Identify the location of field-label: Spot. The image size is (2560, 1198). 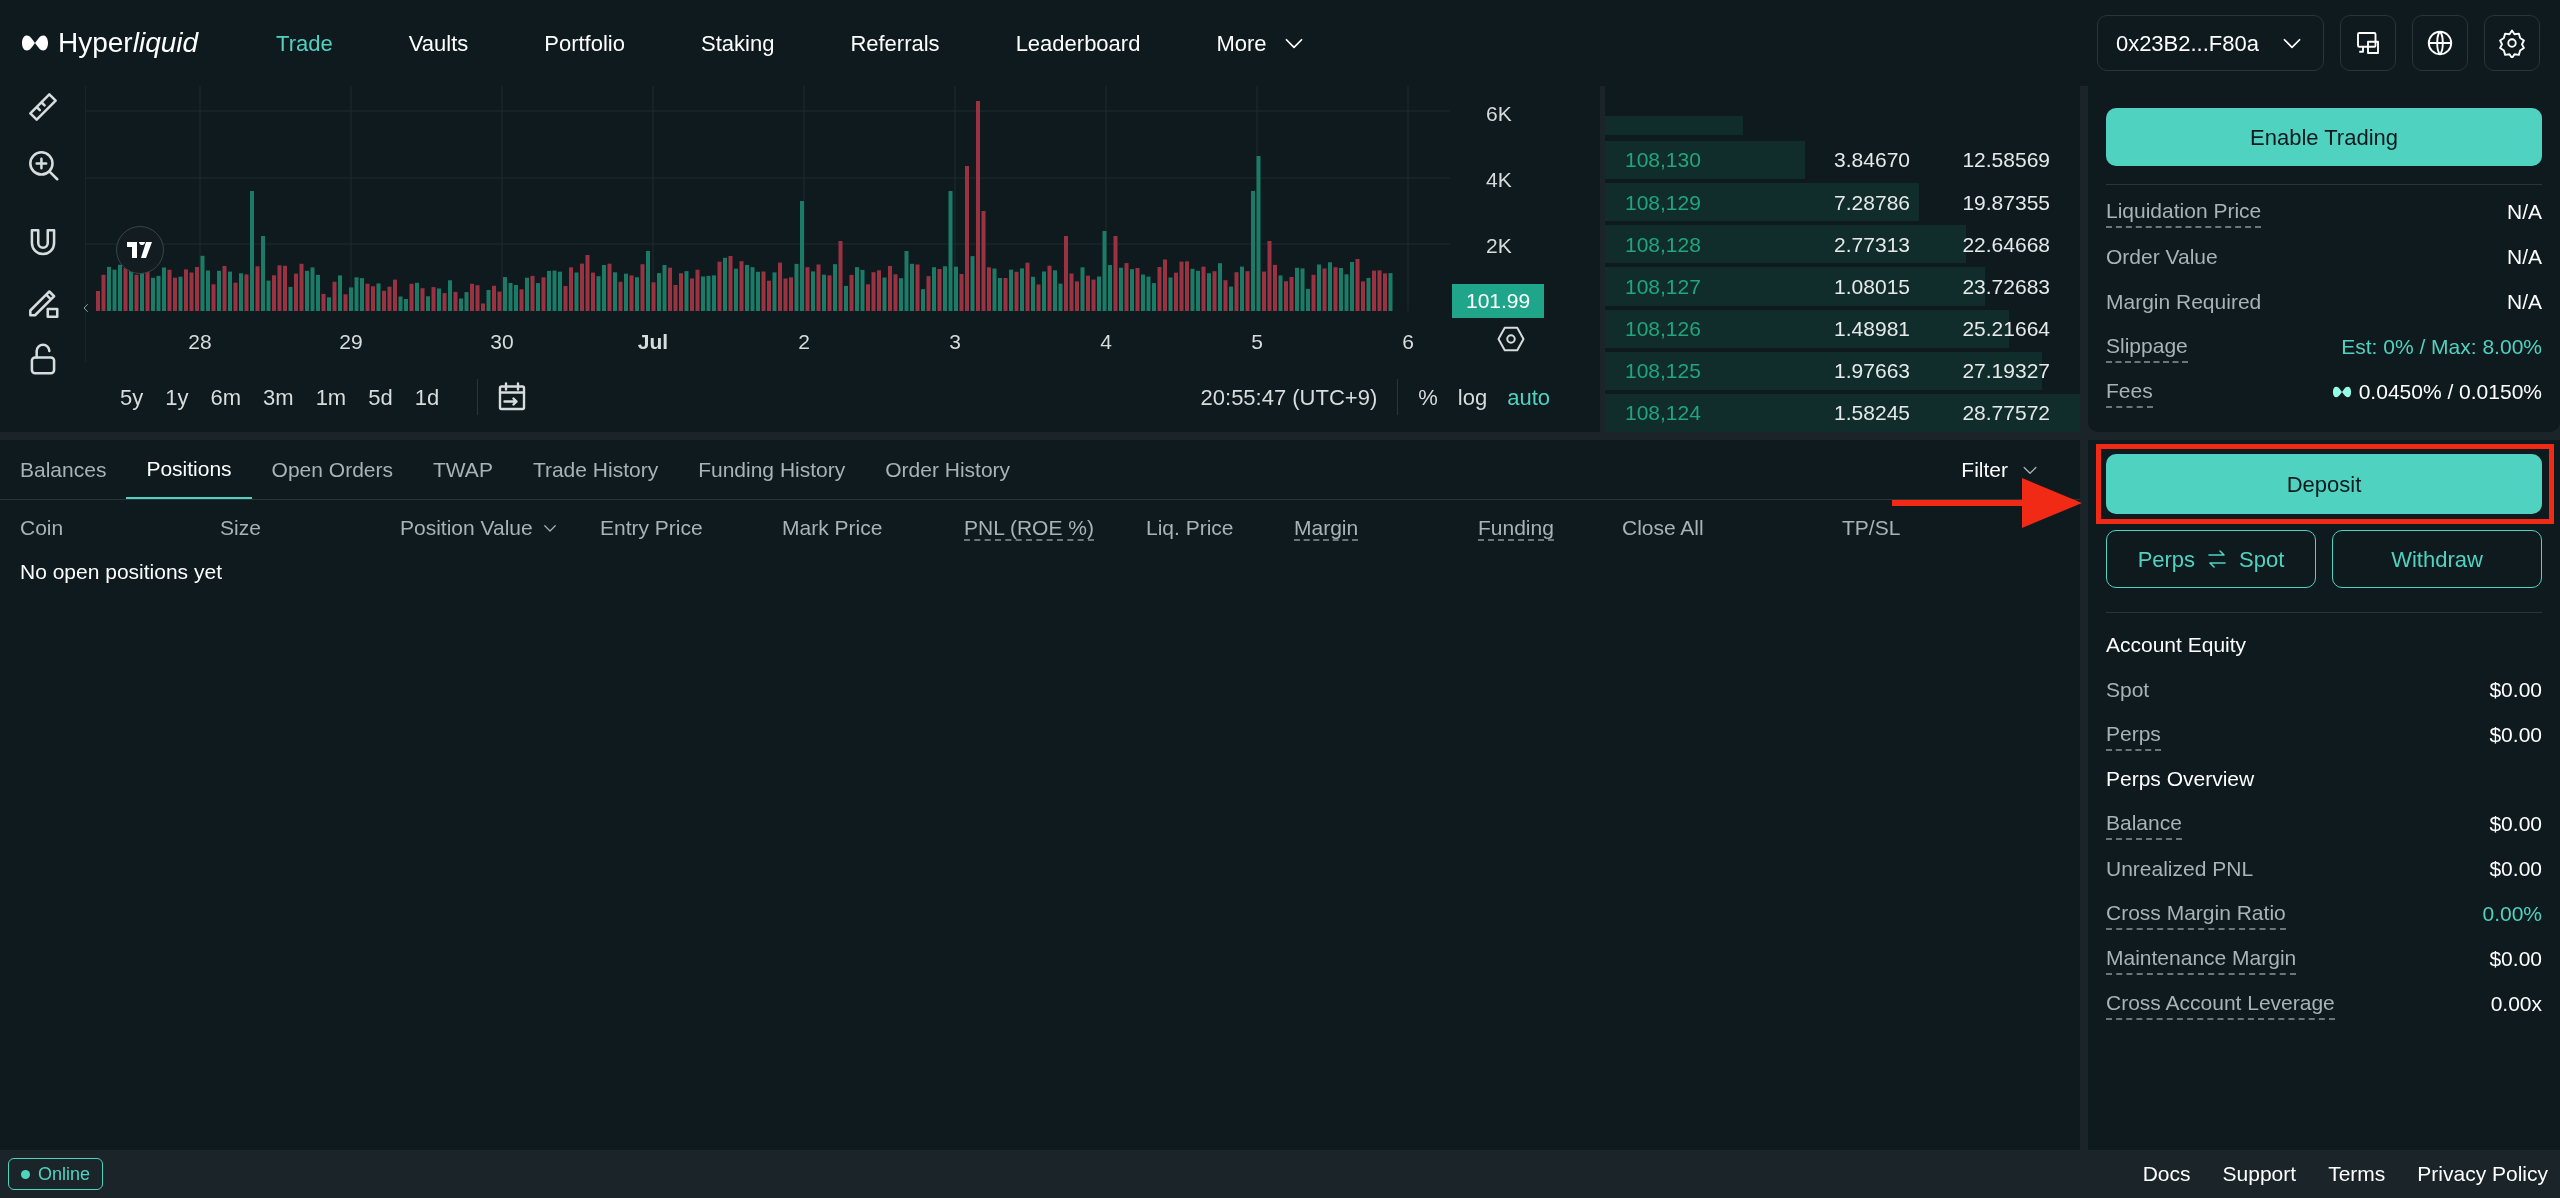
(2128, 689).